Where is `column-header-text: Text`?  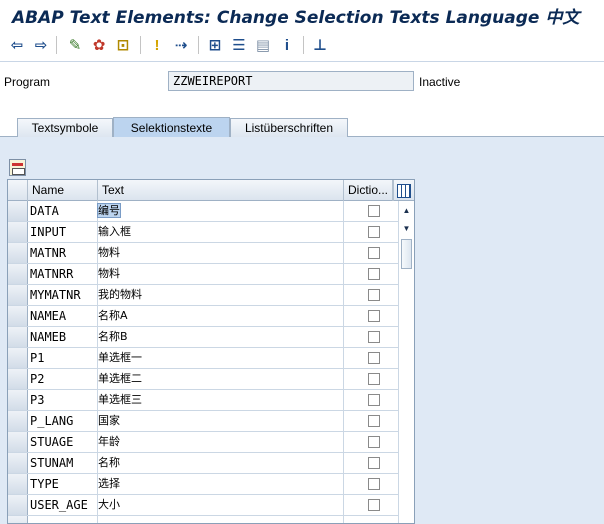
column-header-text: Text is located at coordinates (221, 190).